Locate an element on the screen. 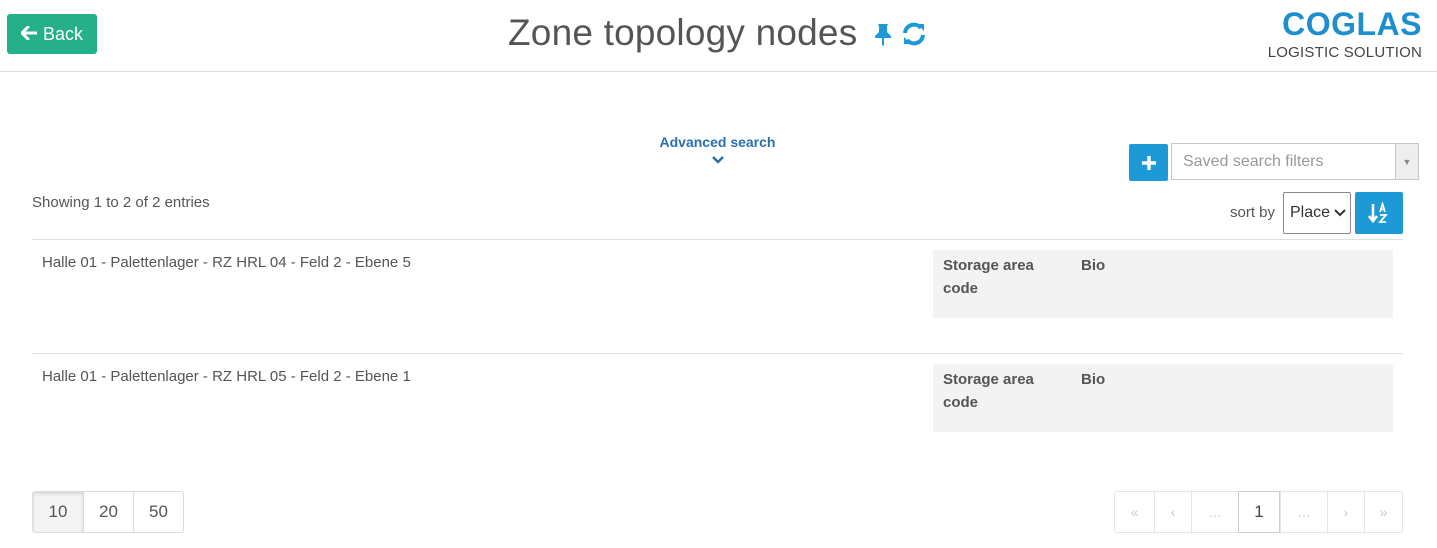  page-title-group: Zone topology nodes is located at coordinates (717, 33).